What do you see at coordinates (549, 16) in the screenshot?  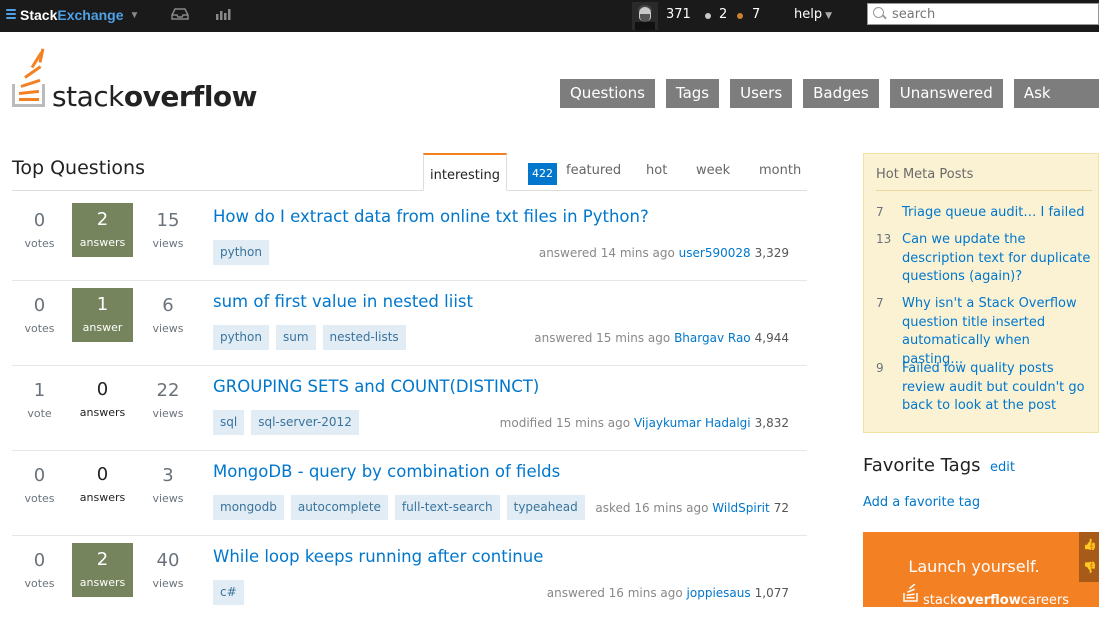 I see `top-bar: Stack Exchange ▼ 371 2 7 help ▼` at bounding box center [549, 16].